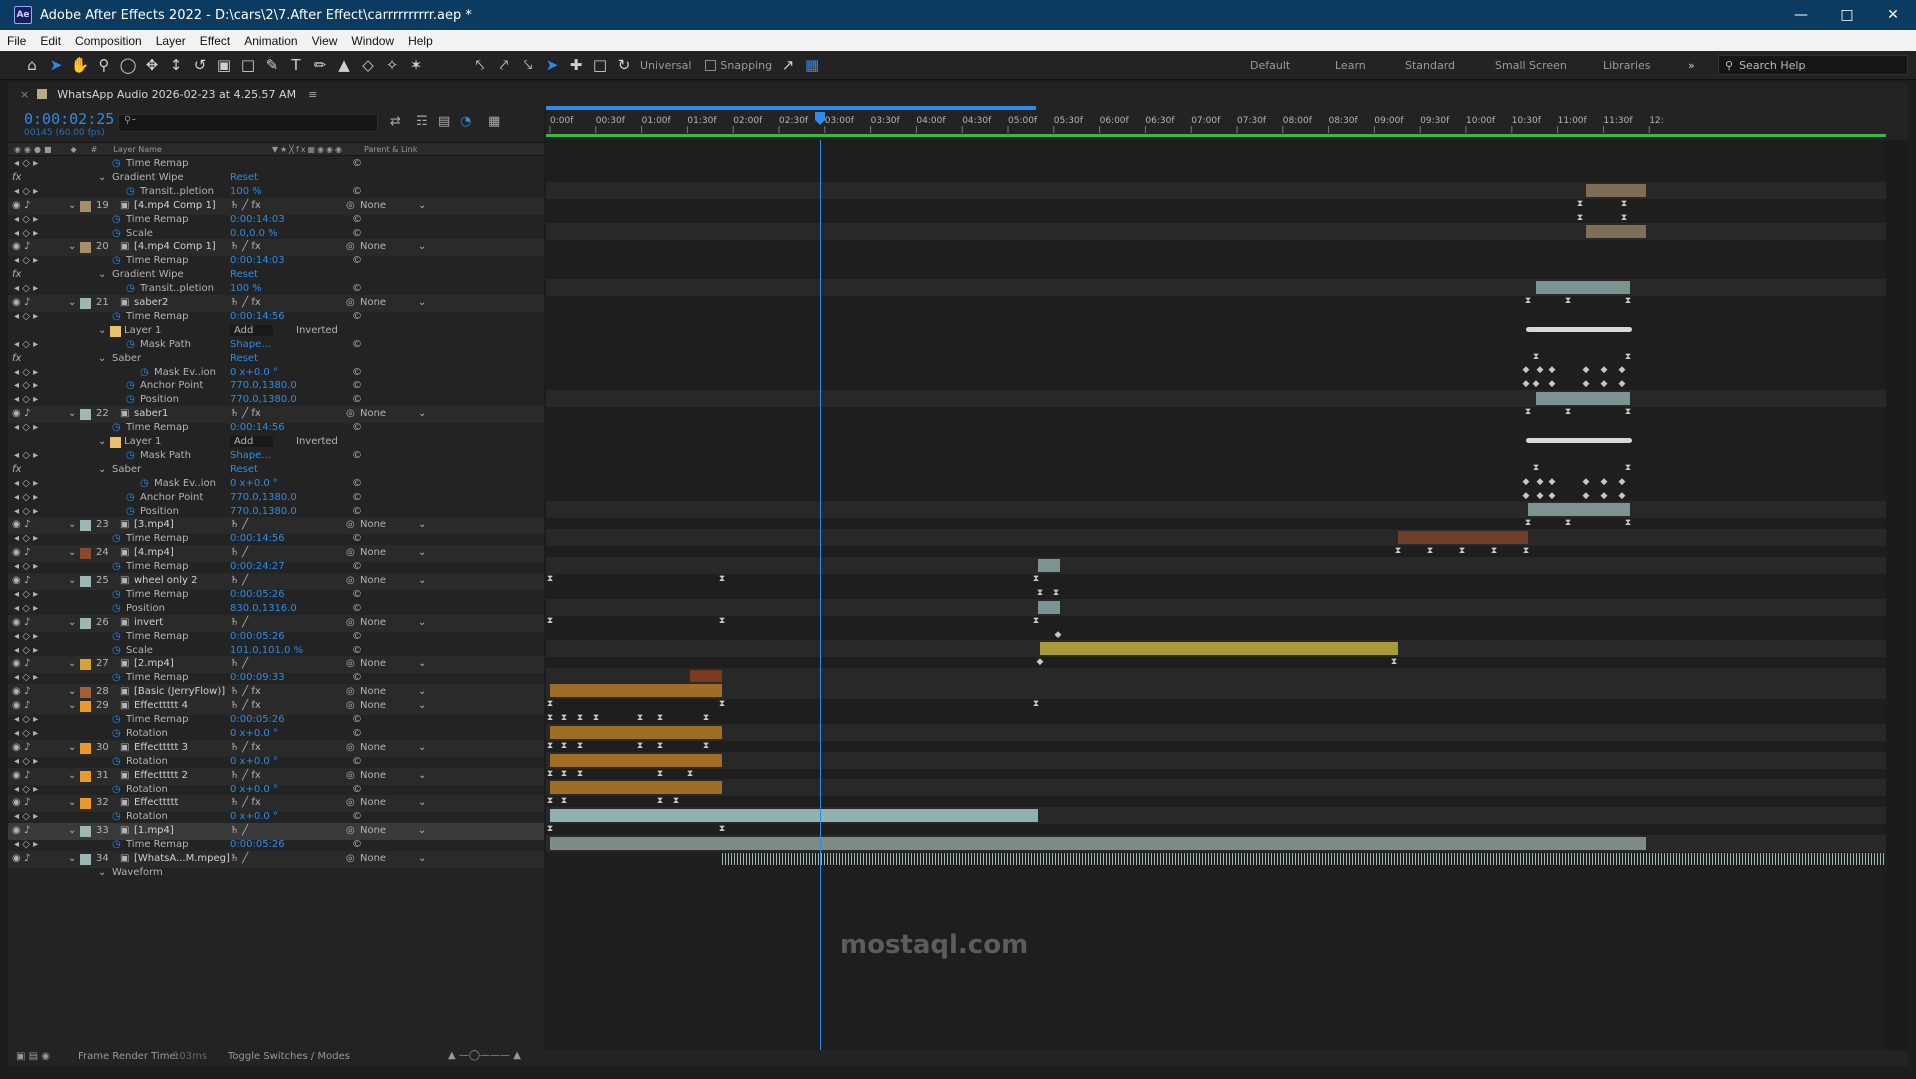  What do you see at coordinates (246, 288) in the screenshot?
I see `property-value: 100 %` at bounding box center [246, 288].